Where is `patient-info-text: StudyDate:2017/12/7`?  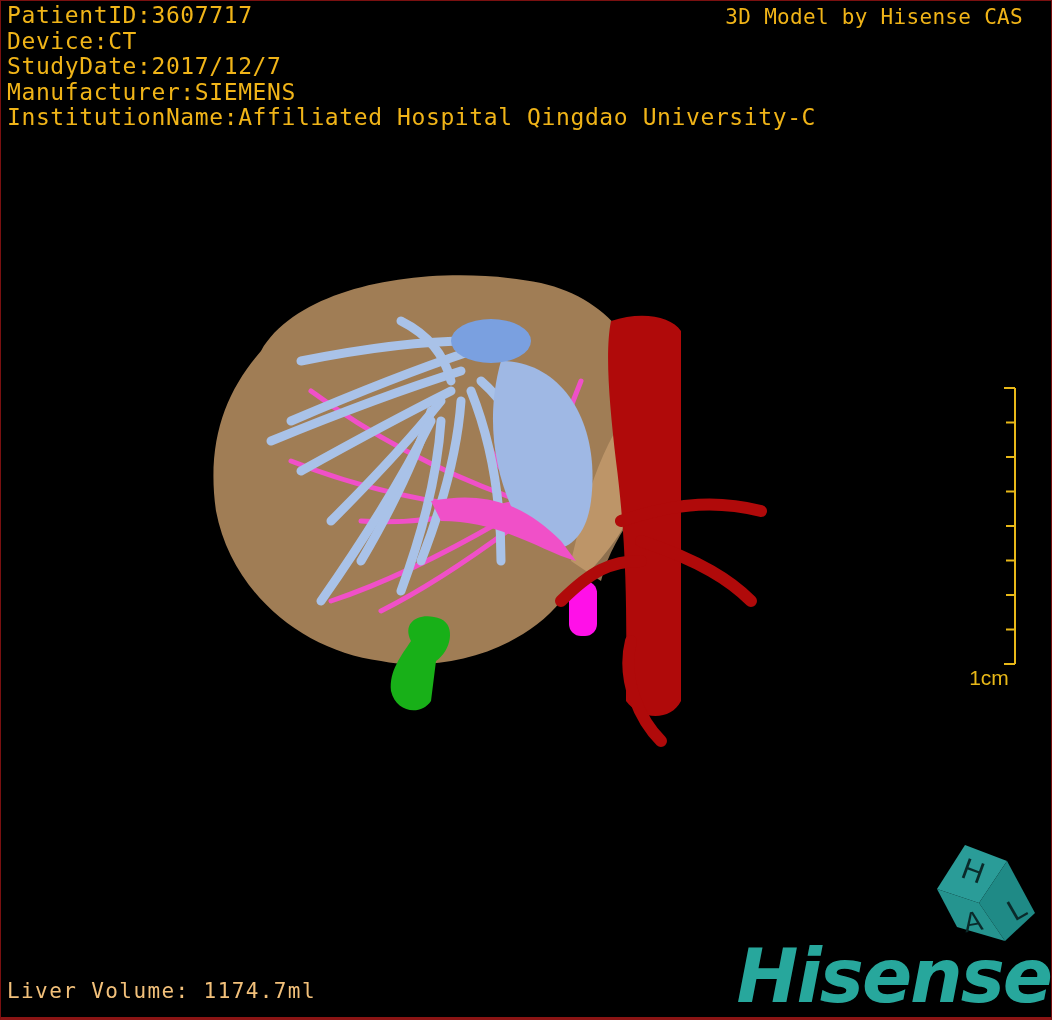
patient-info-text: StudyDate:2017/12/7 is located at coordinates (144, 67).